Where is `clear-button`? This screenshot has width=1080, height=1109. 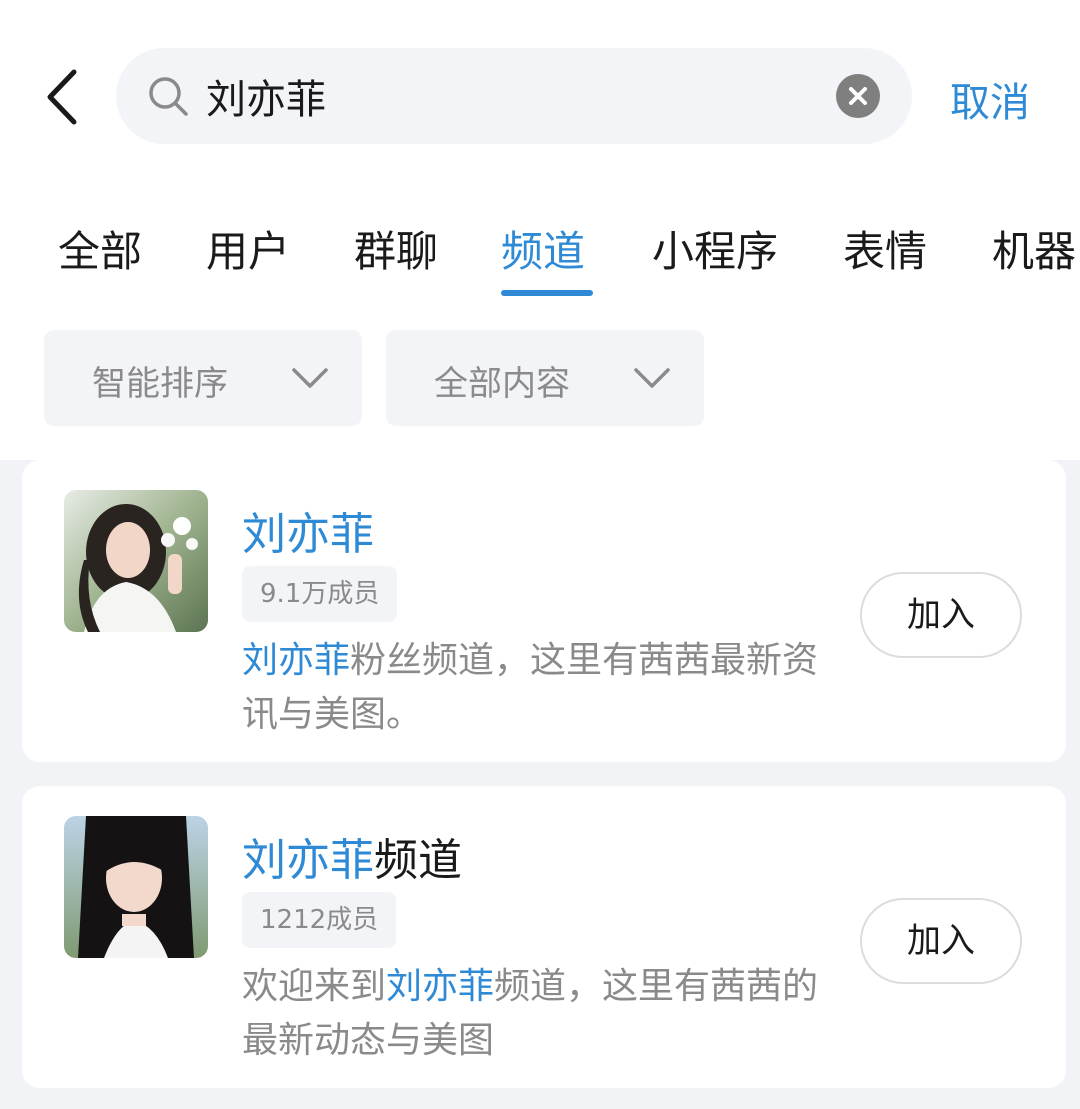
clear-button is located at coordinates (858, 96).